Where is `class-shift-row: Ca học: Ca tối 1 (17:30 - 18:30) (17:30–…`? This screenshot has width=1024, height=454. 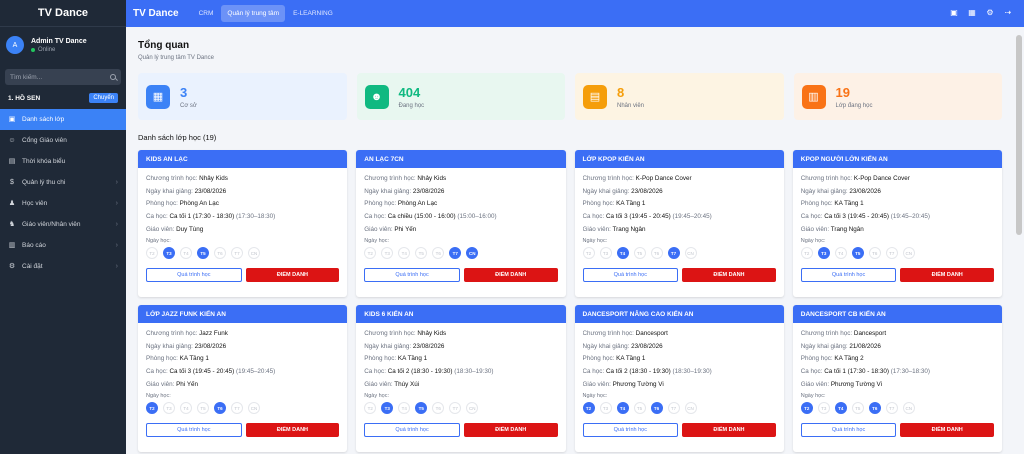 class-shift-row: Ca học: Ca tối 1 (17:30 - 18:30) (17:30–… is located at coordinates (897, 372).